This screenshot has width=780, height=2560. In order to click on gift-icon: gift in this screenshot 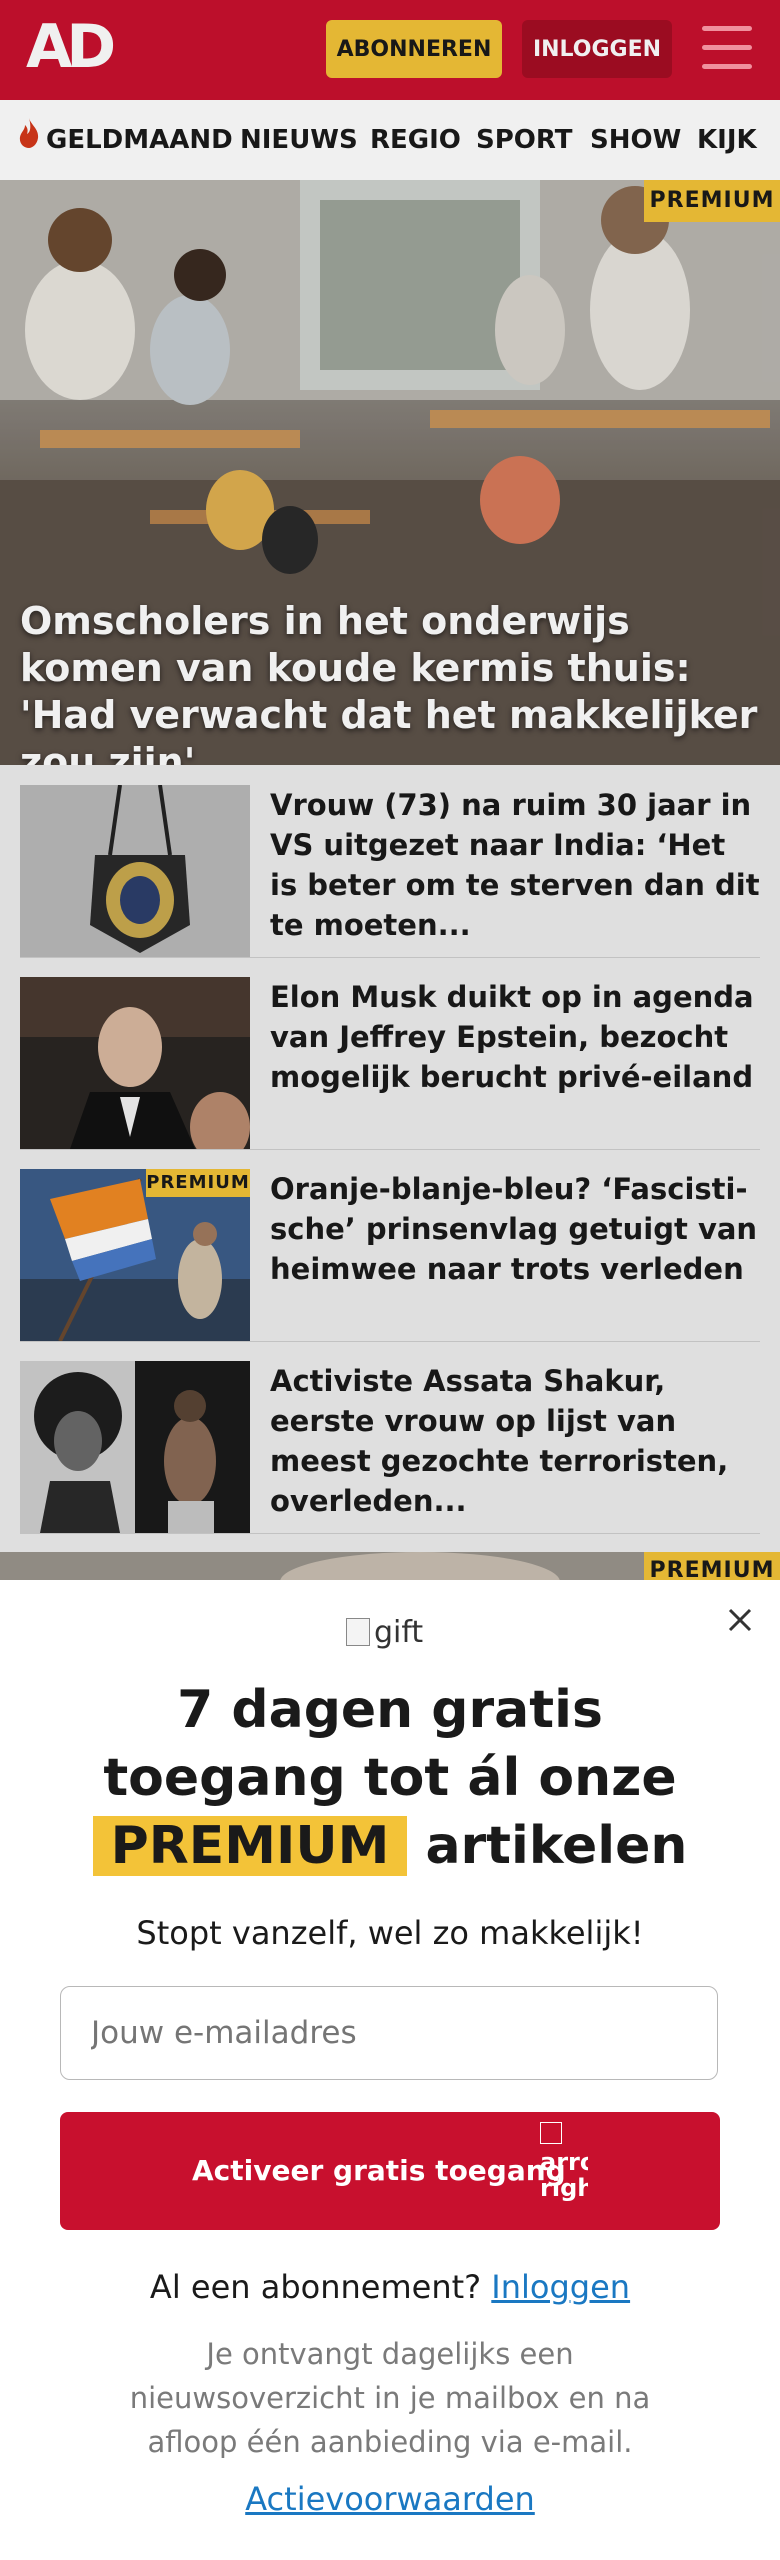, I will do `click(391, 1632)`.